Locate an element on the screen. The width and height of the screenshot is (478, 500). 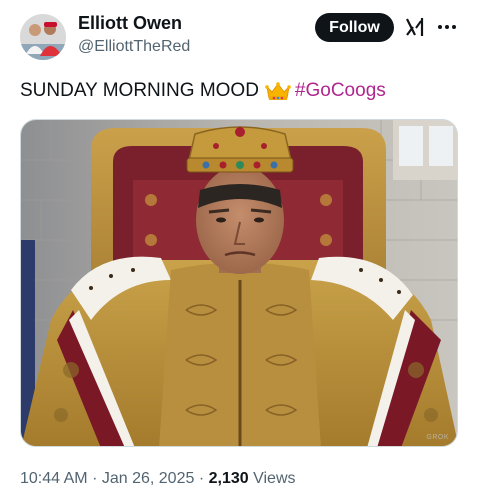
image-watermark: GROK is located at coordinates (437, 437).